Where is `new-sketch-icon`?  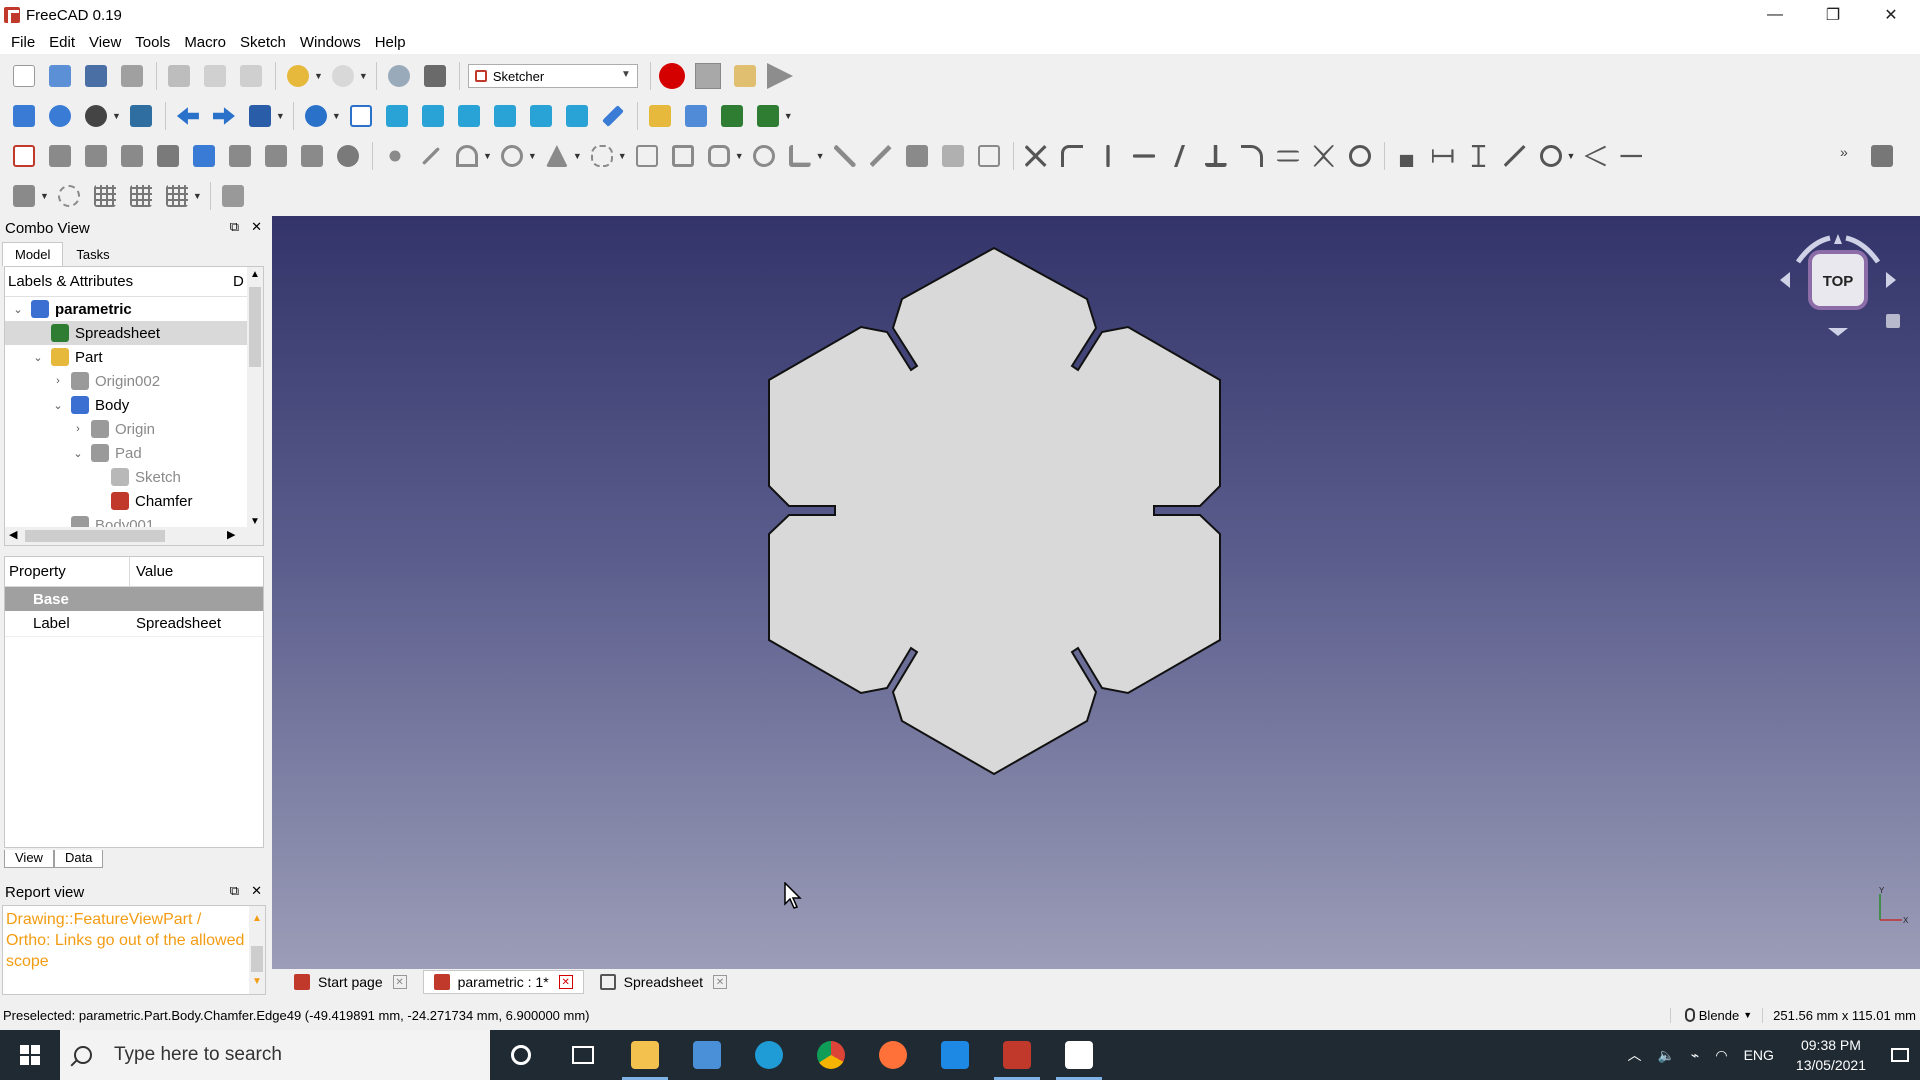
new-sketch-icon is located at coordinates (24, 156).